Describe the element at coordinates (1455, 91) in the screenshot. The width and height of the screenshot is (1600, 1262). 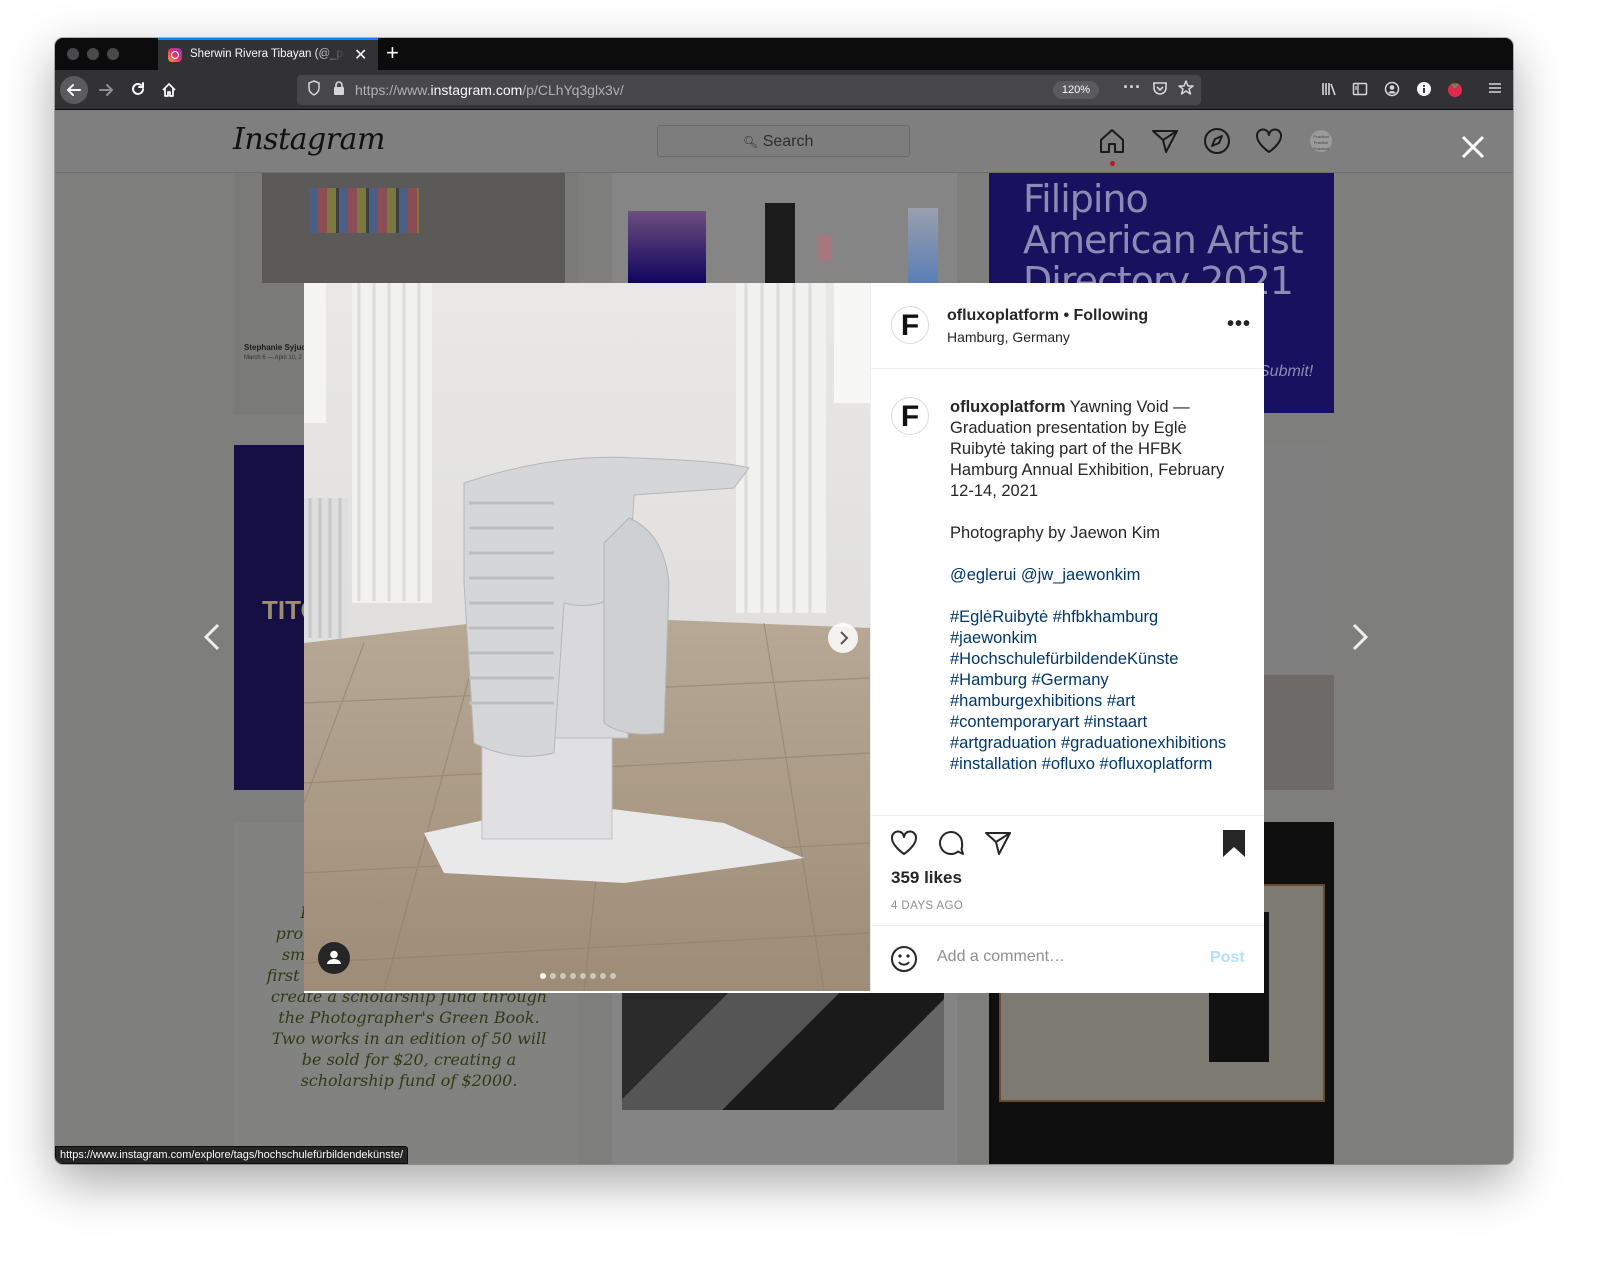
I see `extension-icon` at that location.